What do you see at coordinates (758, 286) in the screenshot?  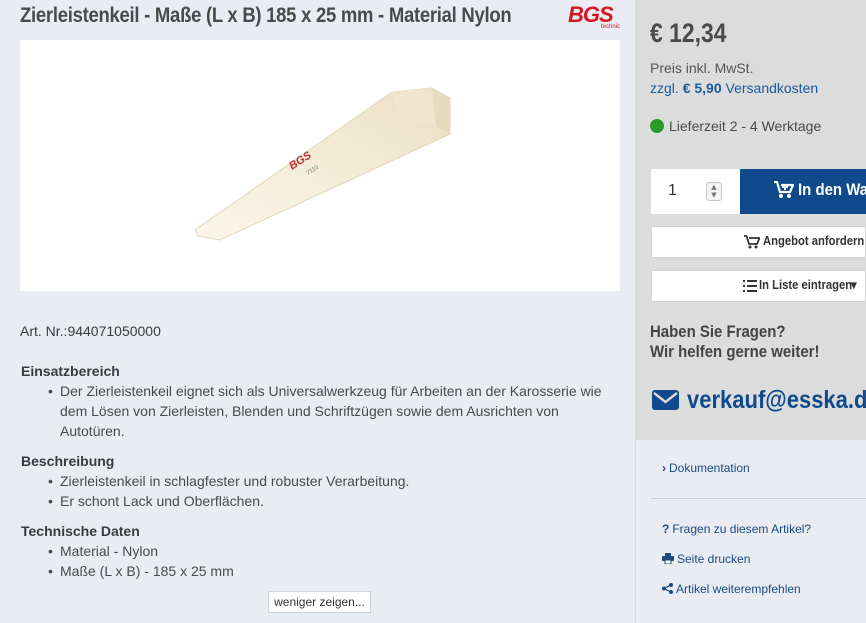 I see `add-to-list-button: In Liste eintragen ▾` at bounding box center [758, 286].